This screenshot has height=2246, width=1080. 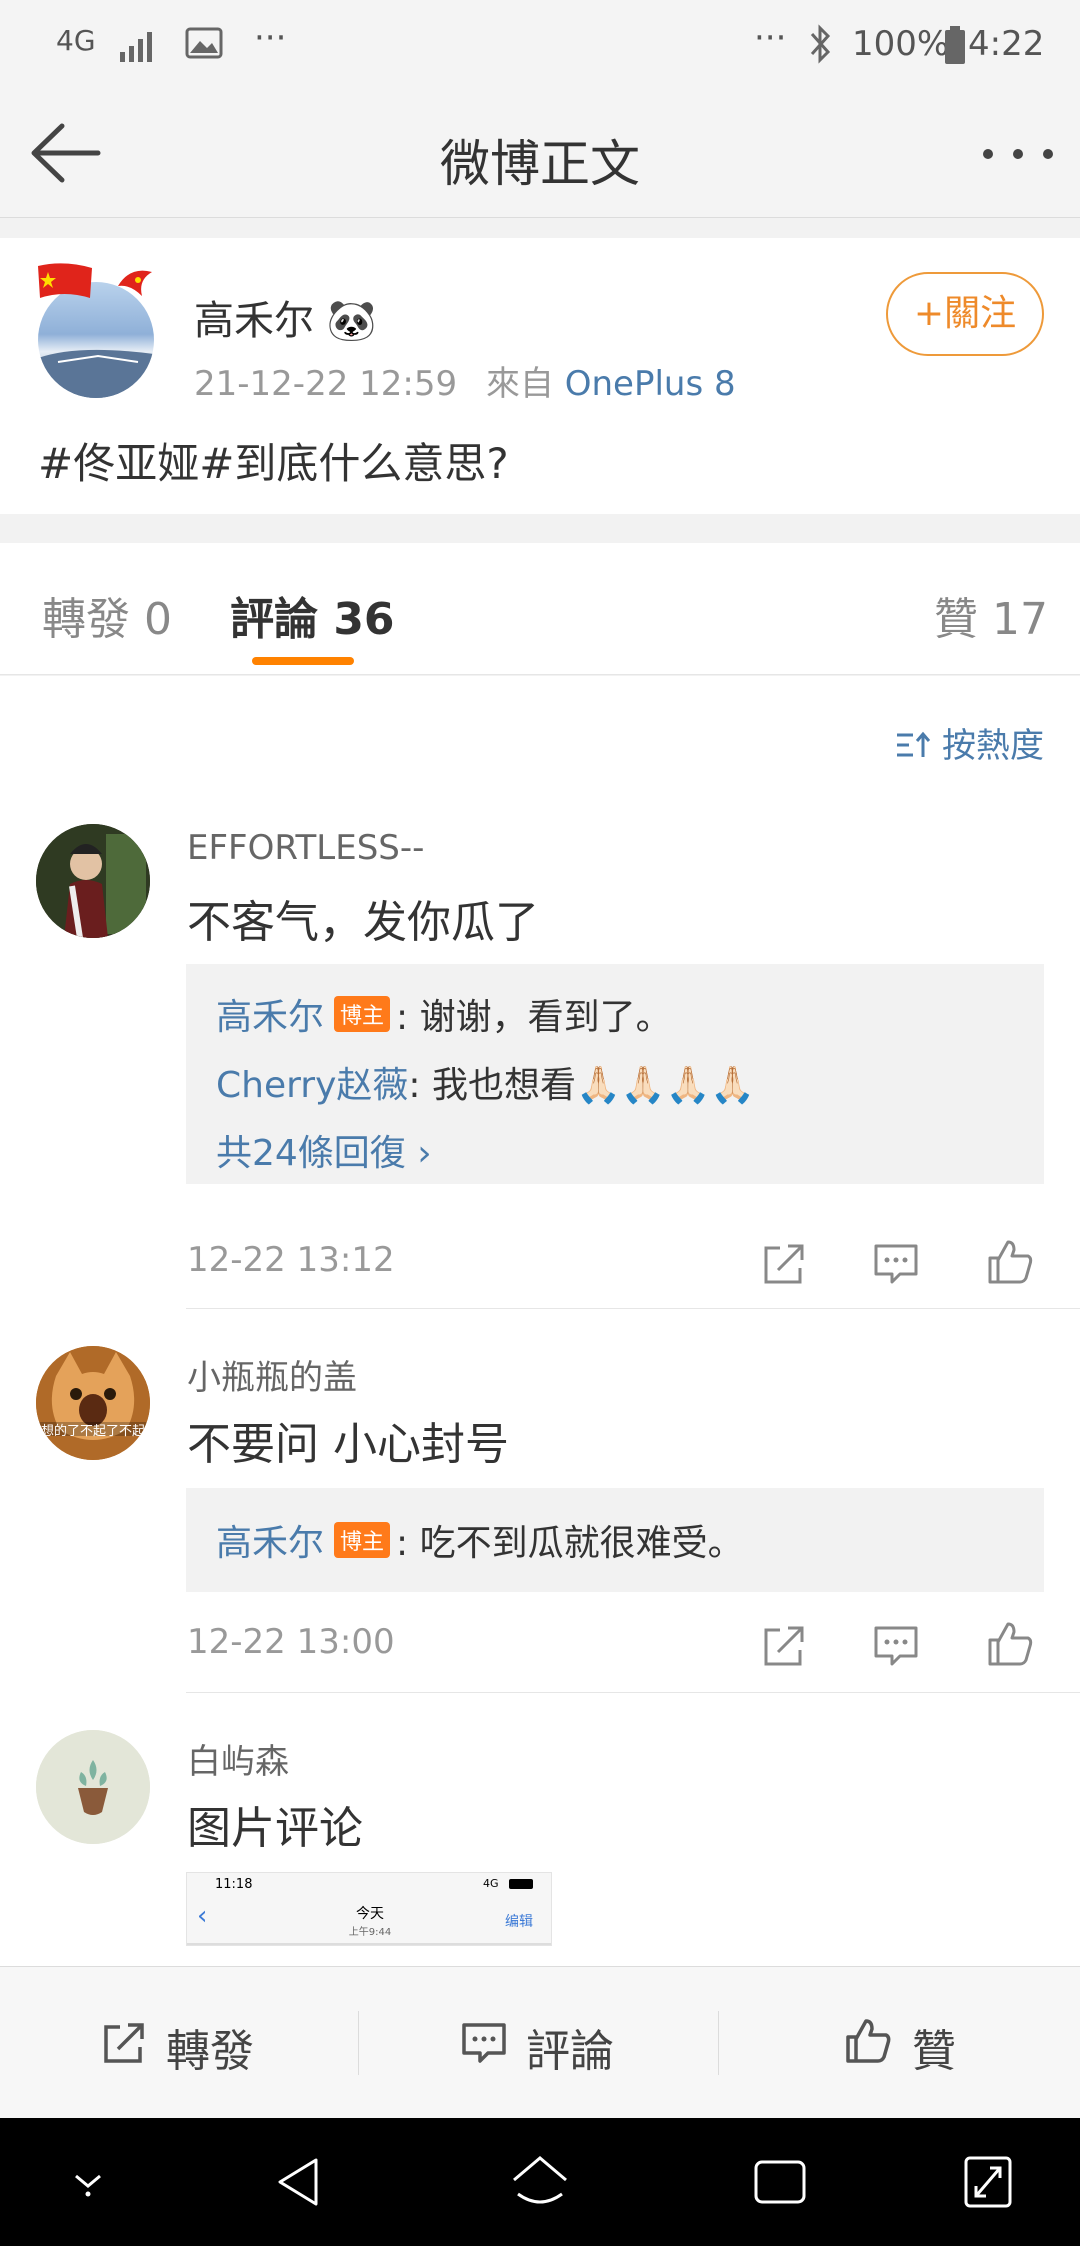 What do you see at coordinates (370, 1914) in the screenshot?
I see `preview-title: 今天` at bounding box center [370, 1914].